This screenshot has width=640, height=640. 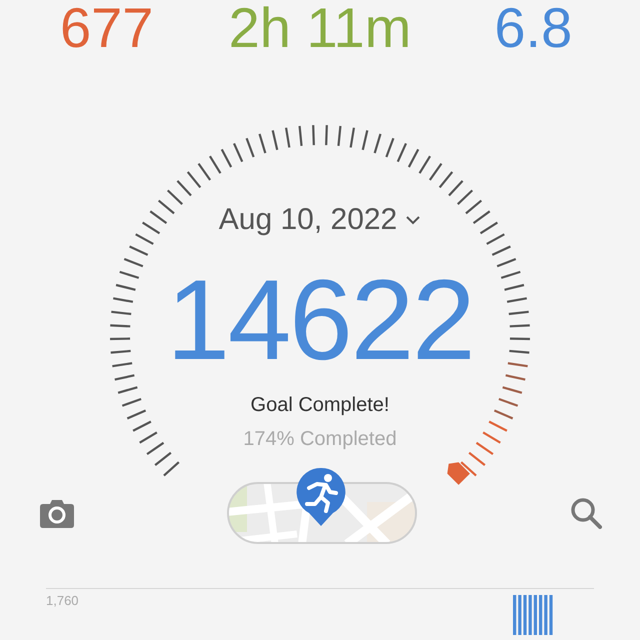 I want to click on step-bars-drawing, so click(x=533, y=615).